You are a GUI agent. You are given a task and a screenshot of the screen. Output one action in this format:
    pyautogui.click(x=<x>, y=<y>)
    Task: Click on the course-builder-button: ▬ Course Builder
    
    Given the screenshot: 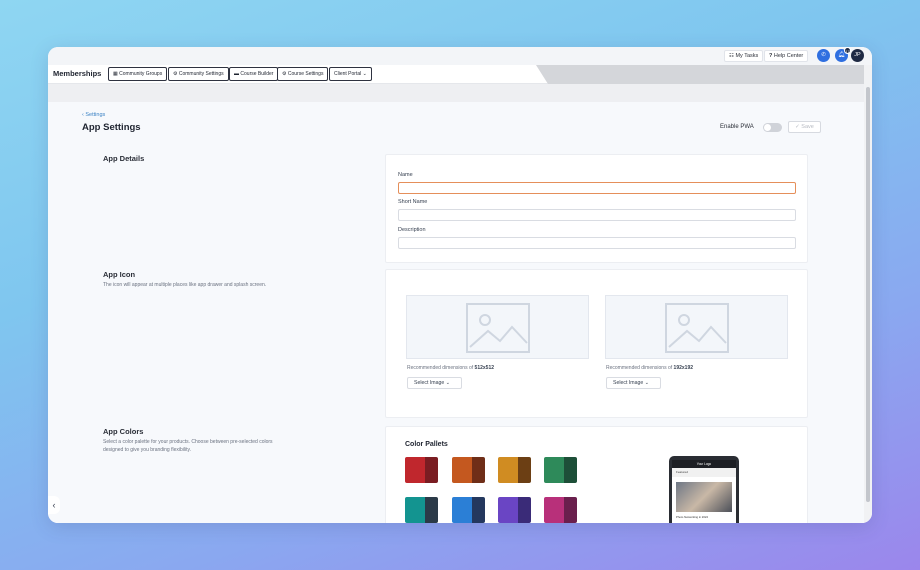 What is the action you would take?
    pyautogui.click(x=254, y=74)
    